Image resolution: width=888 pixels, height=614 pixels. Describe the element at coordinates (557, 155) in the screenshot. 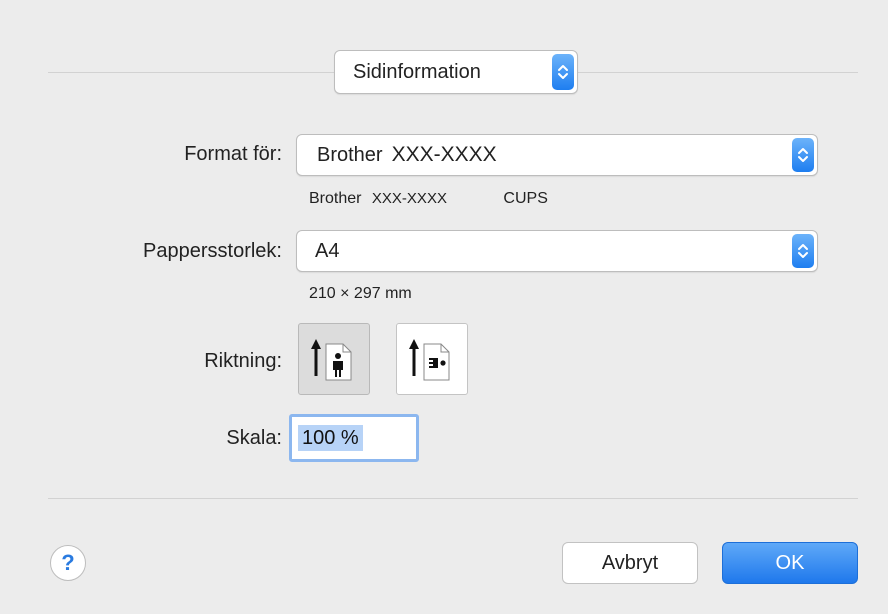

I see `format-for-popup: Brother XXX-XXXX` at that location.